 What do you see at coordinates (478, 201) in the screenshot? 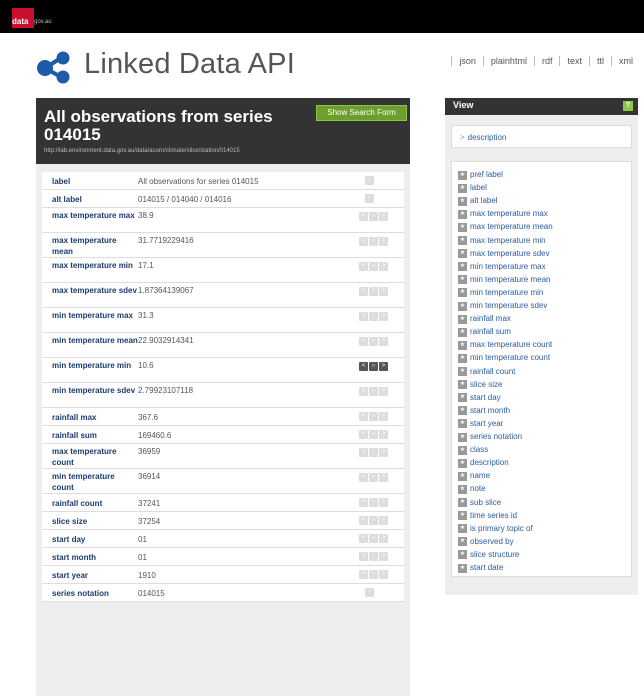
I see `view-property-item: ★ alt label` at bounding box center [478, 201].